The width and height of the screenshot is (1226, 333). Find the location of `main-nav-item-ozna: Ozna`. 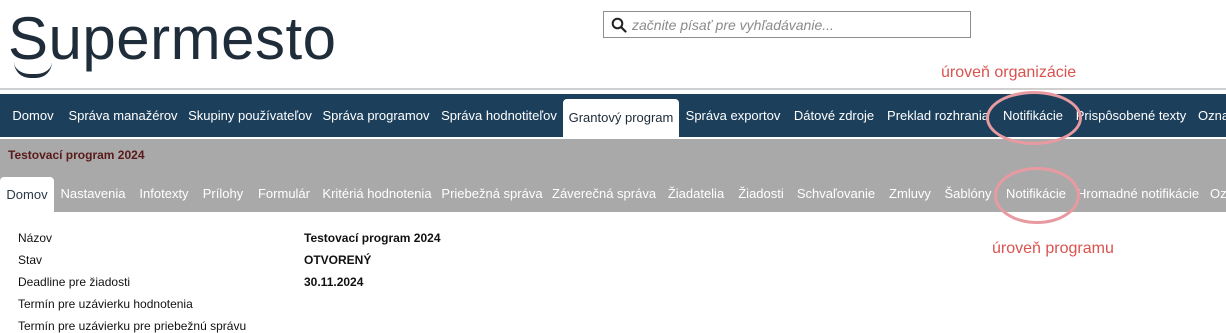

main-nav-item-ozna: Ozna is located at coordinates (1212, 115).